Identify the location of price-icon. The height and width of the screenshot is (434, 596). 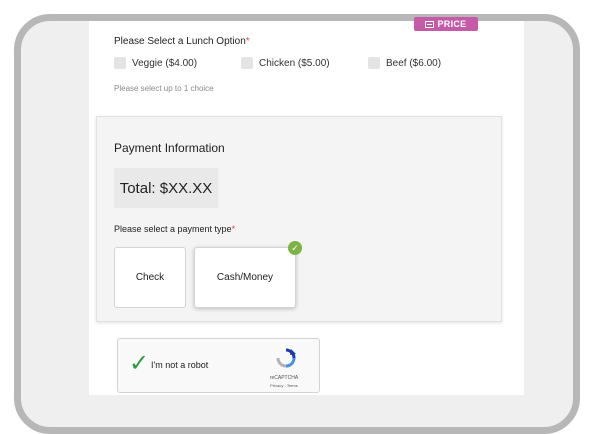
(430, 24).